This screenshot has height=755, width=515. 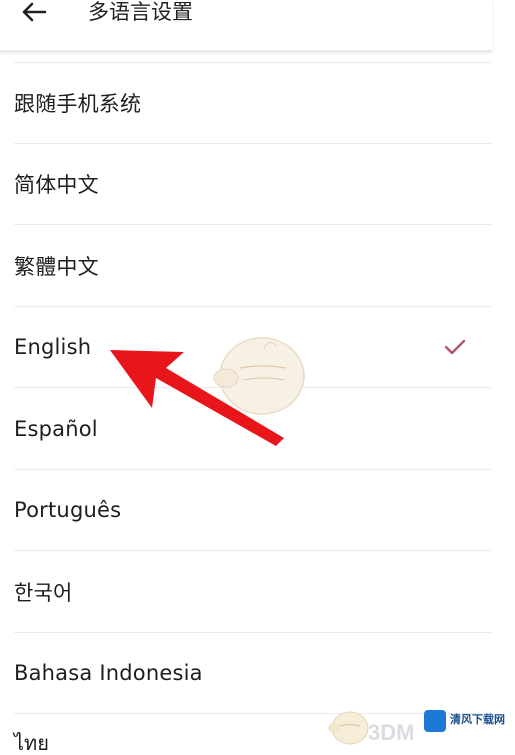 What do you see at coordinates (246, 185) in the screenshot?
I see `language-option-simplified-chinese: 简体中文` at bounding box center [246, 185].